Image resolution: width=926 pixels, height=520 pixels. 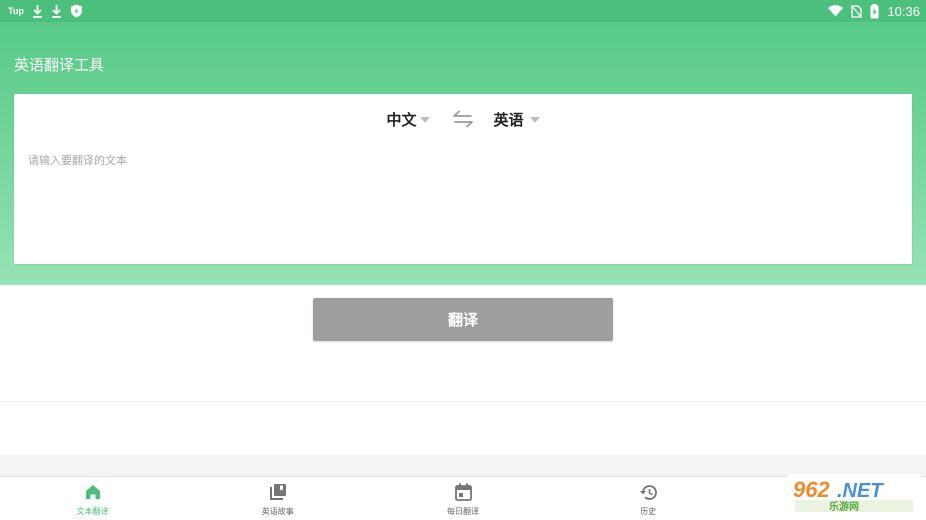 I want to click on target-language-dropdown: 英语, so click(x=517, y=119).